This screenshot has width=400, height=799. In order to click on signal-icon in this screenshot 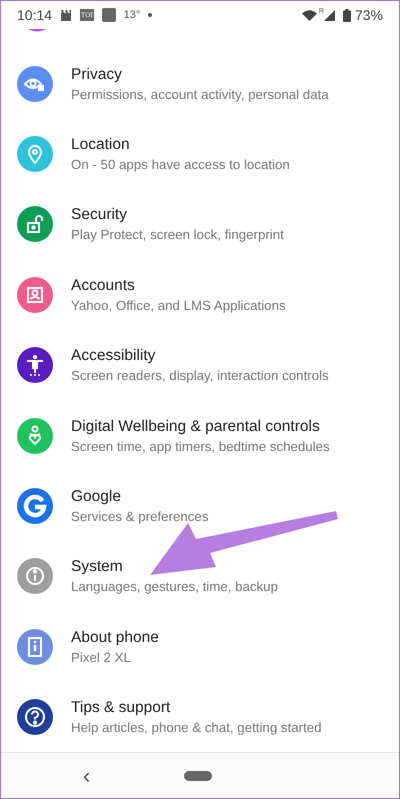, I will do `click(329, 15)`.